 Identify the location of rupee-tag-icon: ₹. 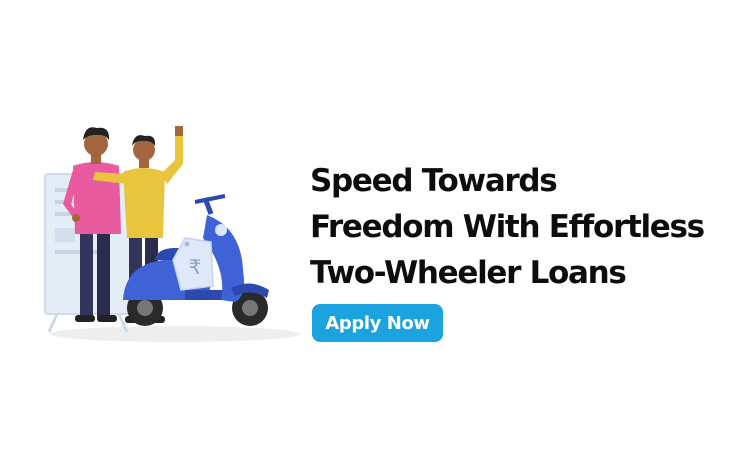
(193, 264).